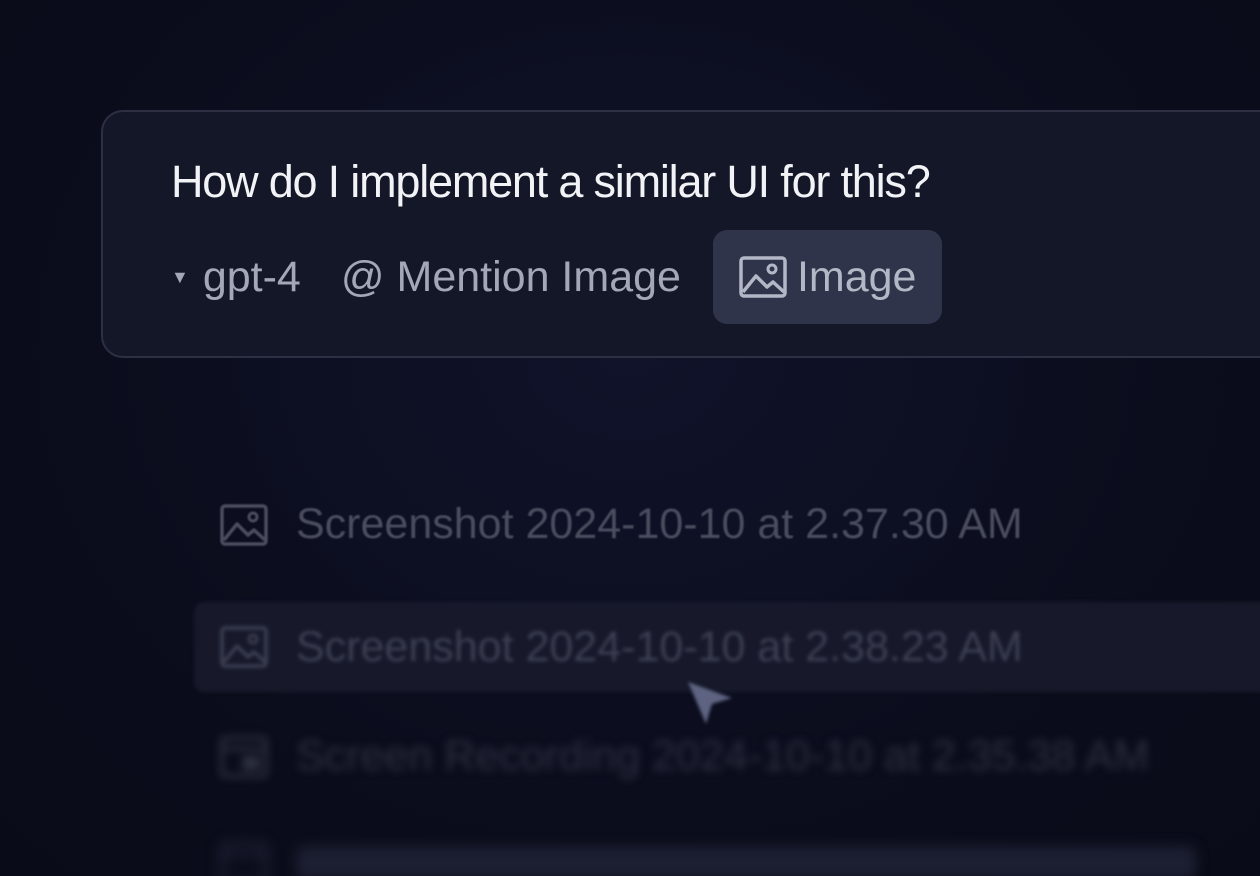 This screenshot has height=876, width=1260. Describe the element at coordinates (856, 276) in the screenshot. I see `image-button-label: Image` at that location.